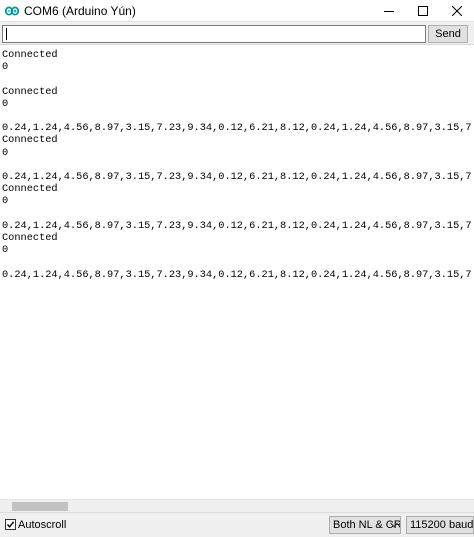  What do you see at coordinates (237, 11) in the screenshot?
I see `title-bar: COM6 (Arduino Yún)` at bounding box center [237, 11].